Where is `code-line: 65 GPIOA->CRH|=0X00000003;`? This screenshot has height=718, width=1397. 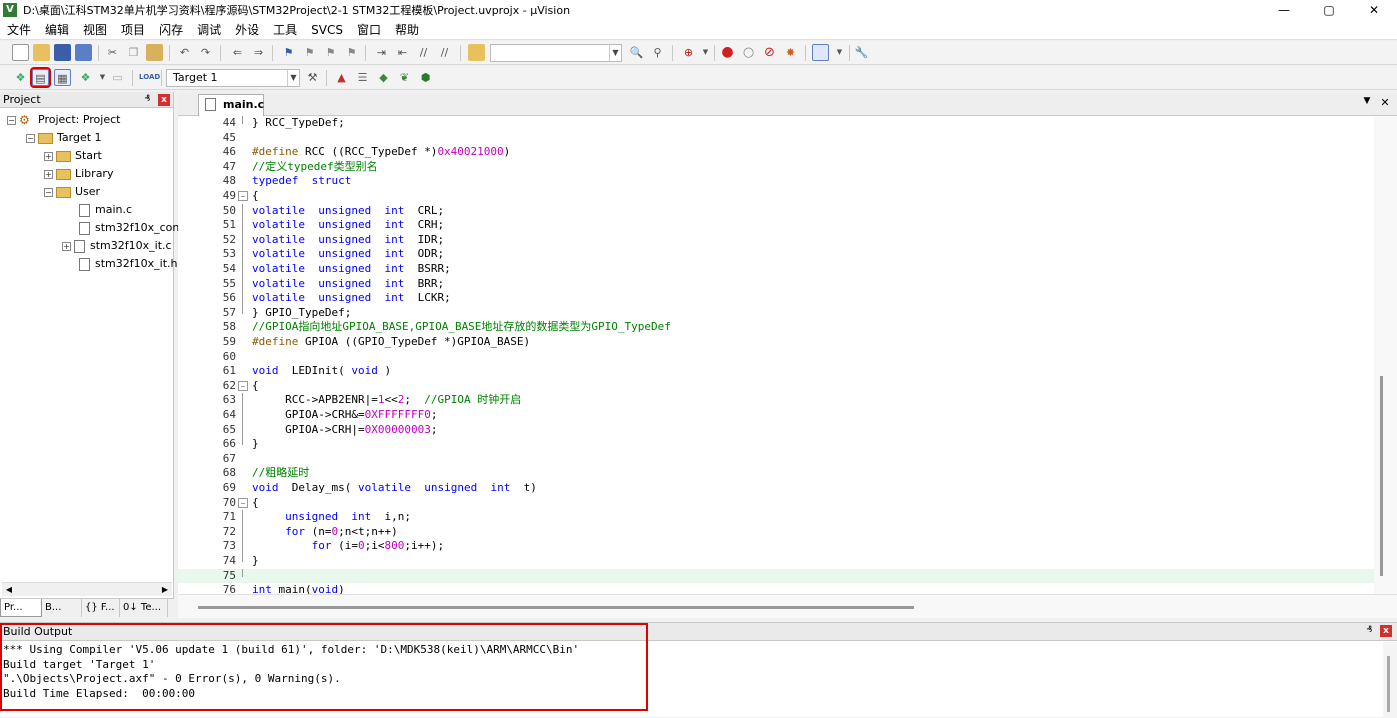 code-line: 65 GPIOA->CRH|=0X00000003; is located at coordinates (776, 430).